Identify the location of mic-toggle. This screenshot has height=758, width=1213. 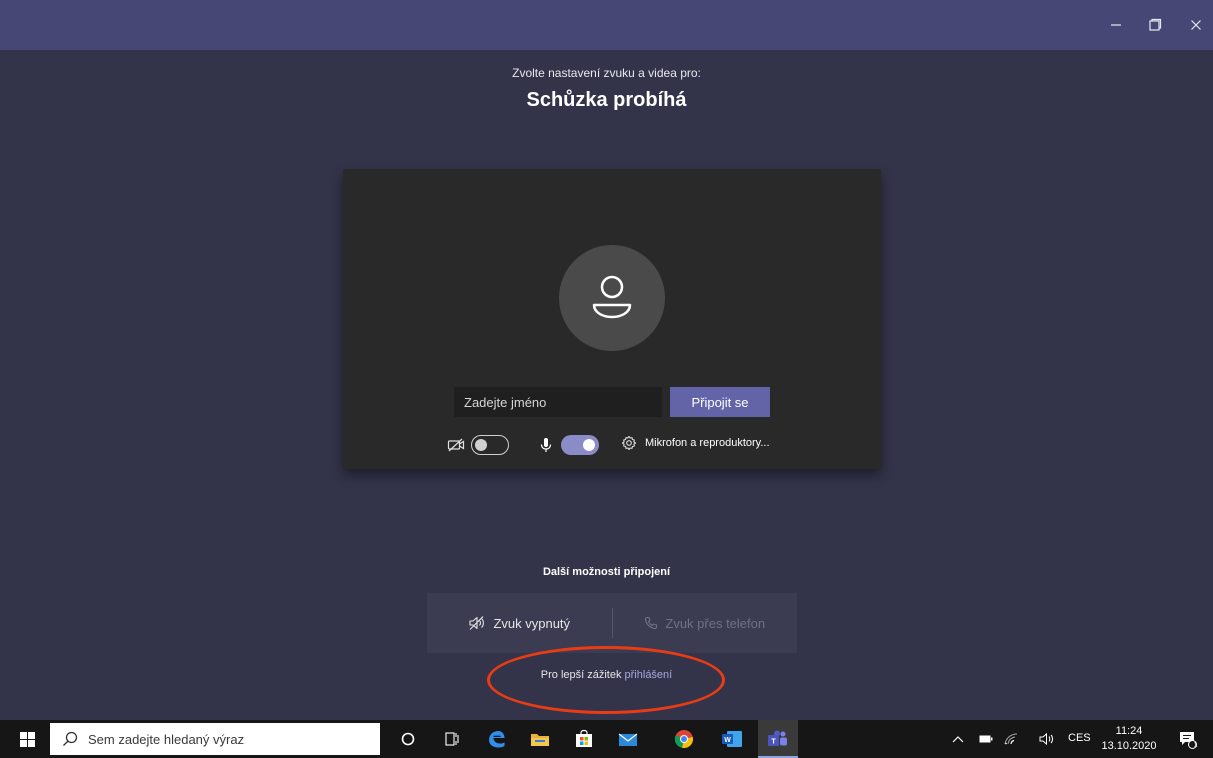
(580, 445).